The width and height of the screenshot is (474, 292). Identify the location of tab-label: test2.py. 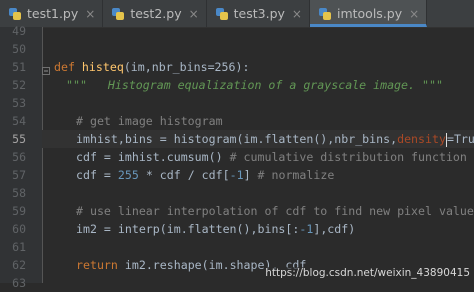
(156, 13).